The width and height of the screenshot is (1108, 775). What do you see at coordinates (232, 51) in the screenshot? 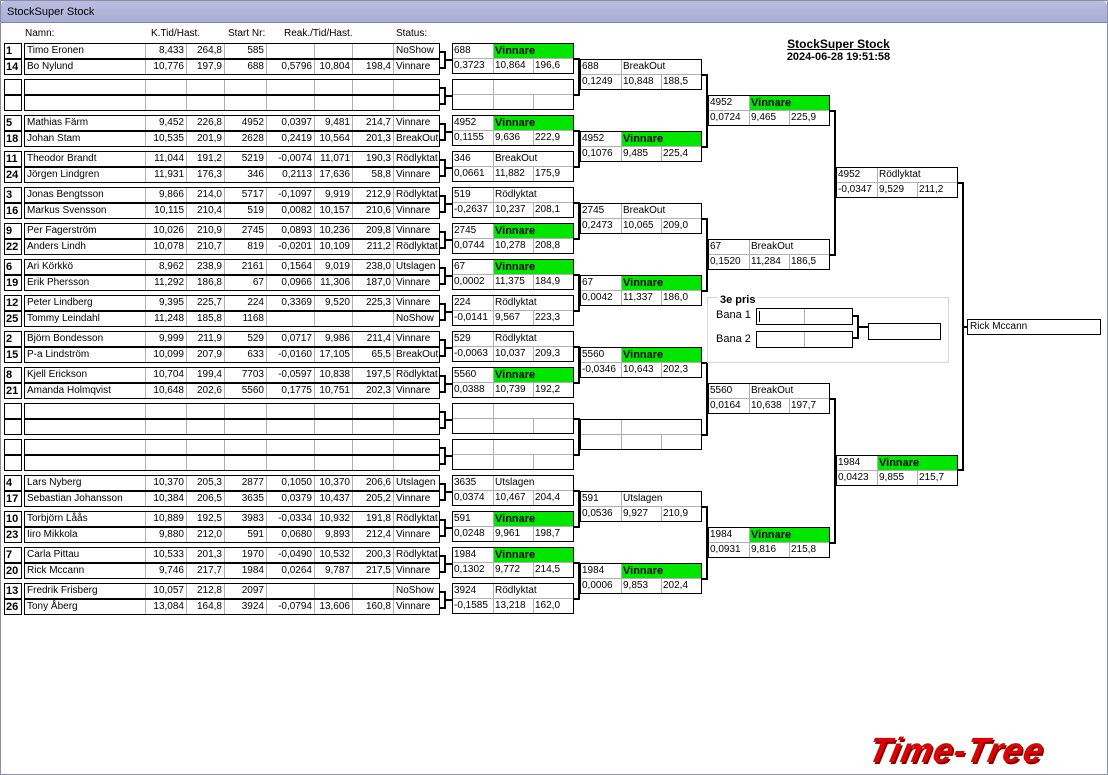
I see `entrant-row: Timo Eronen 8,433 264,8 585 NoShow` at bounding box center [232, 51].